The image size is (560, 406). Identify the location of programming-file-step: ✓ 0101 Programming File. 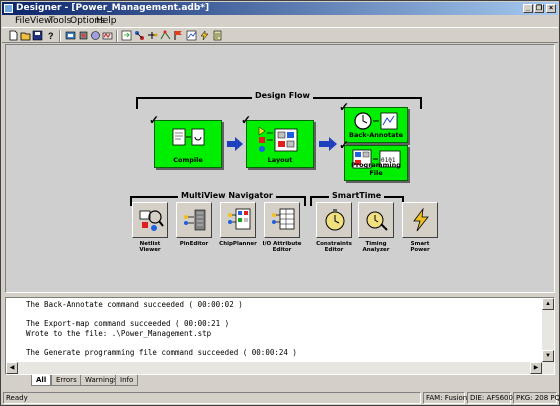
(373, 159).